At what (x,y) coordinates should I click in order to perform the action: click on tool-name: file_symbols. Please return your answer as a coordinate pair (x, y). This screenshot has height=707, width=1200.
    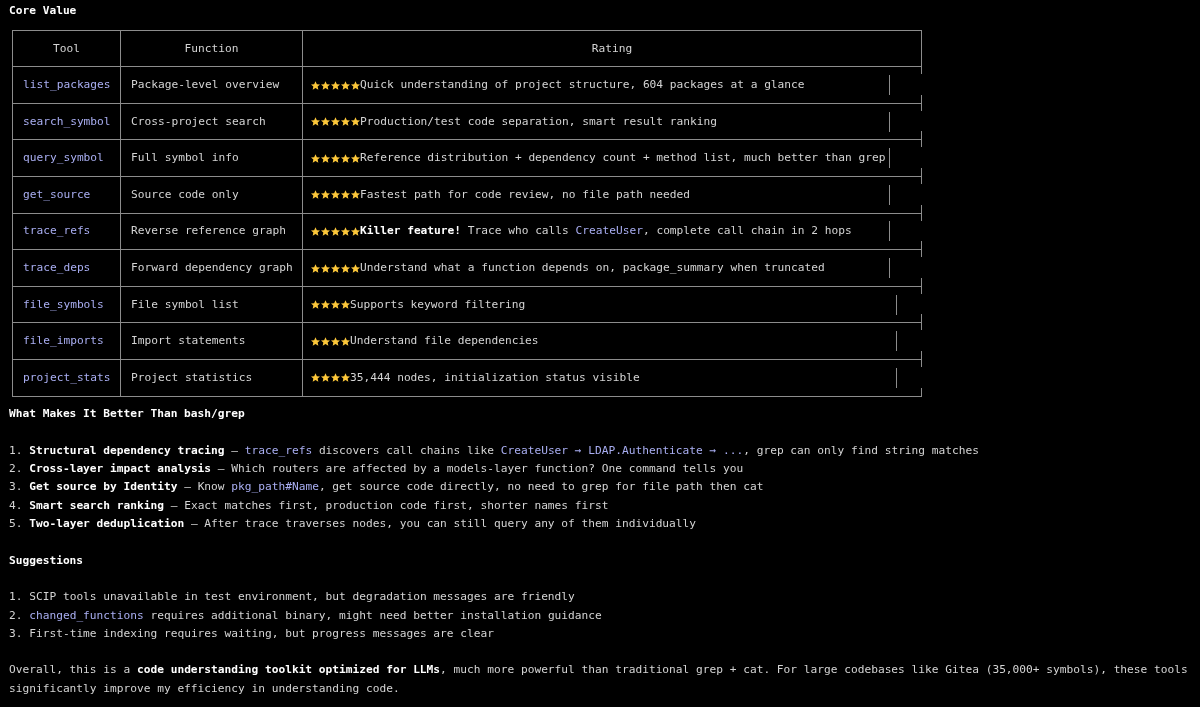
    Looking at the image, I should click on (63, 304).